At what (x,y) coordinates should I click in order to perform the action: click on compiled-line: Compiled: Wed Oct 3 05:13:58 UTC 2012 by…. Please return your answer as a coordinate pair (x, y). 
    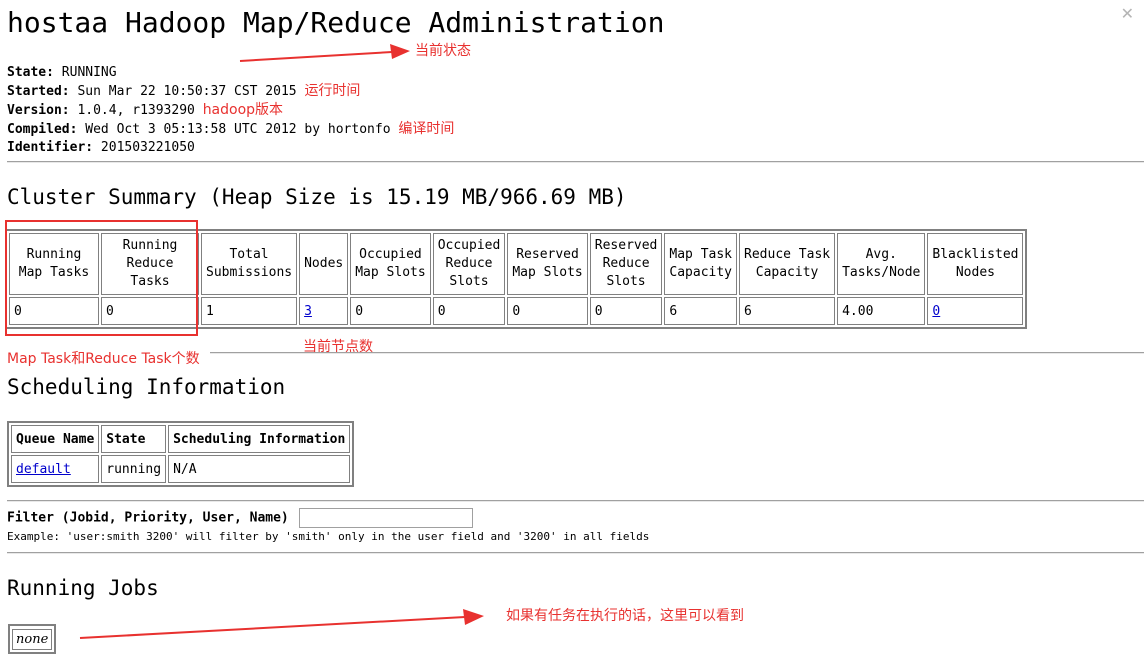
    Looking at the image, I should click on (231, 129).